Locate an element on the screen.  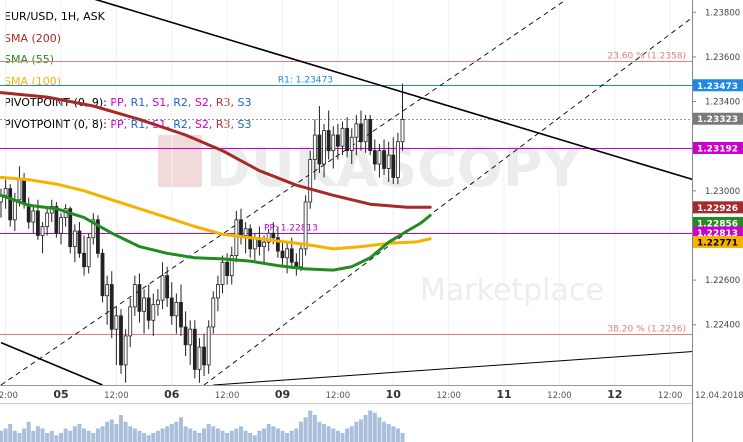
y-tick-label: 1.22400 is located at coordinates (722, 326).